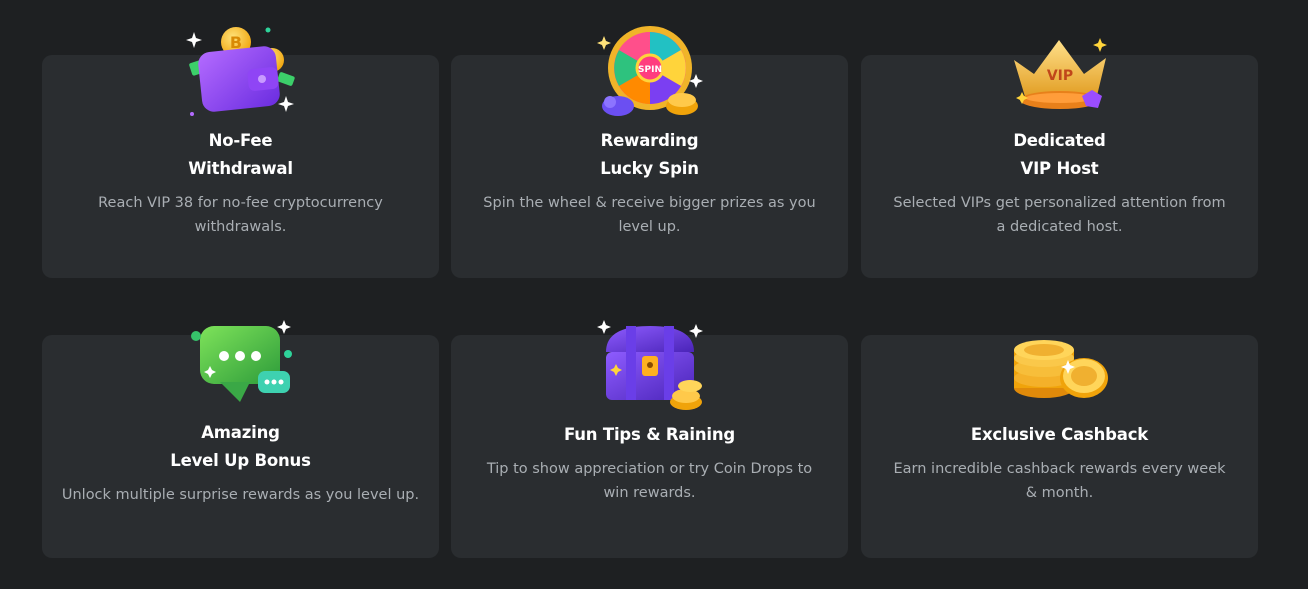 This screenshot has width=1308, height=589. I want to click on card-title: Fun Tips & Raining, so click(649, 435).